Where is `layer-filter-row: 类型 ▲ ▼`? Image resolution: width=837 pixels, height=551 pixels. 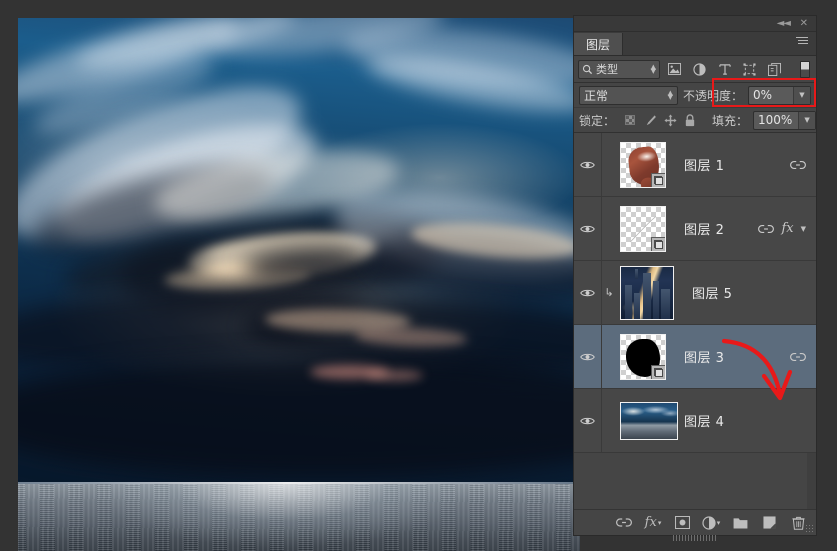
layer-filter-row: 类型 ▲ ▼ is located at coordinates (695, 69).